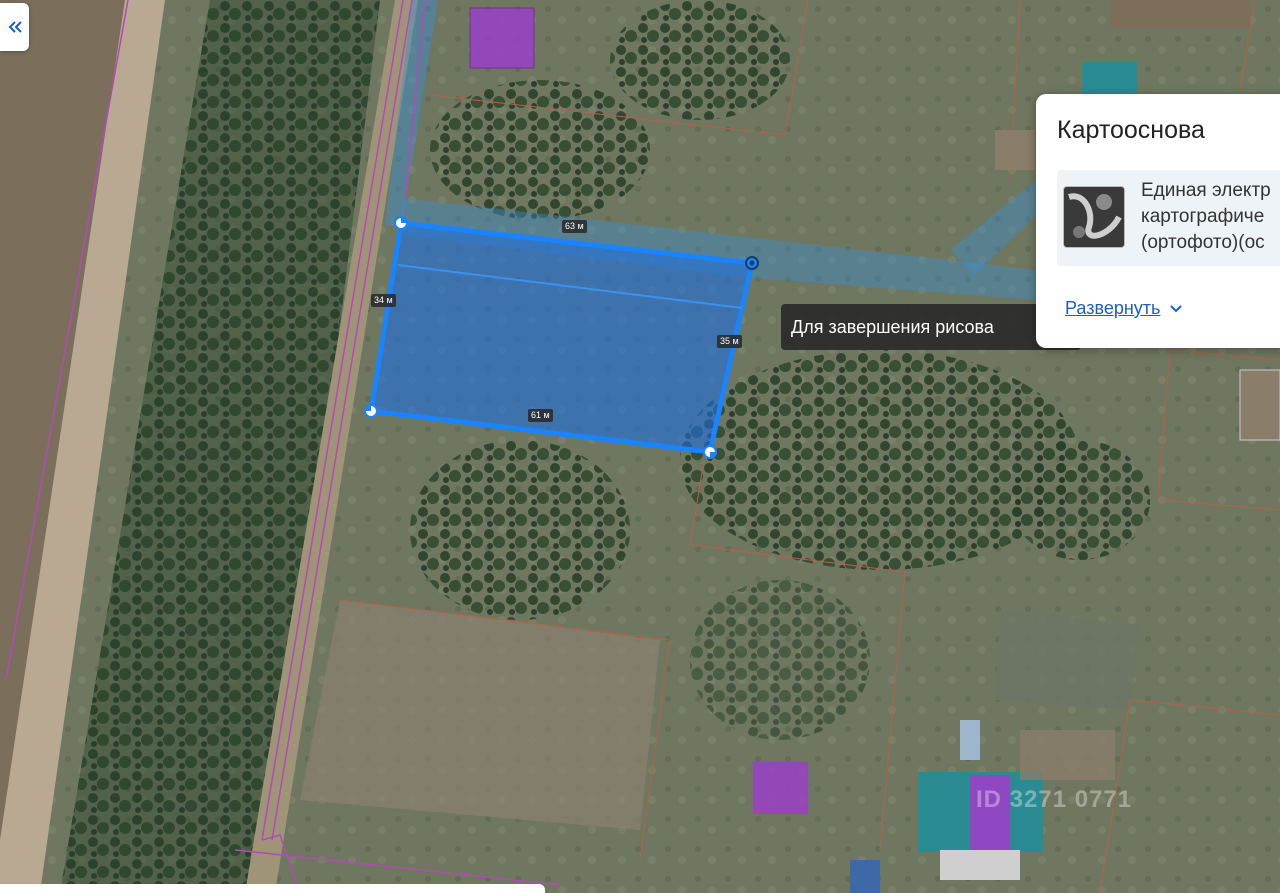 The width and height of the screenshot is (1280, 893). I want to click on panel-title: Картооснова, so click(1131, 130).